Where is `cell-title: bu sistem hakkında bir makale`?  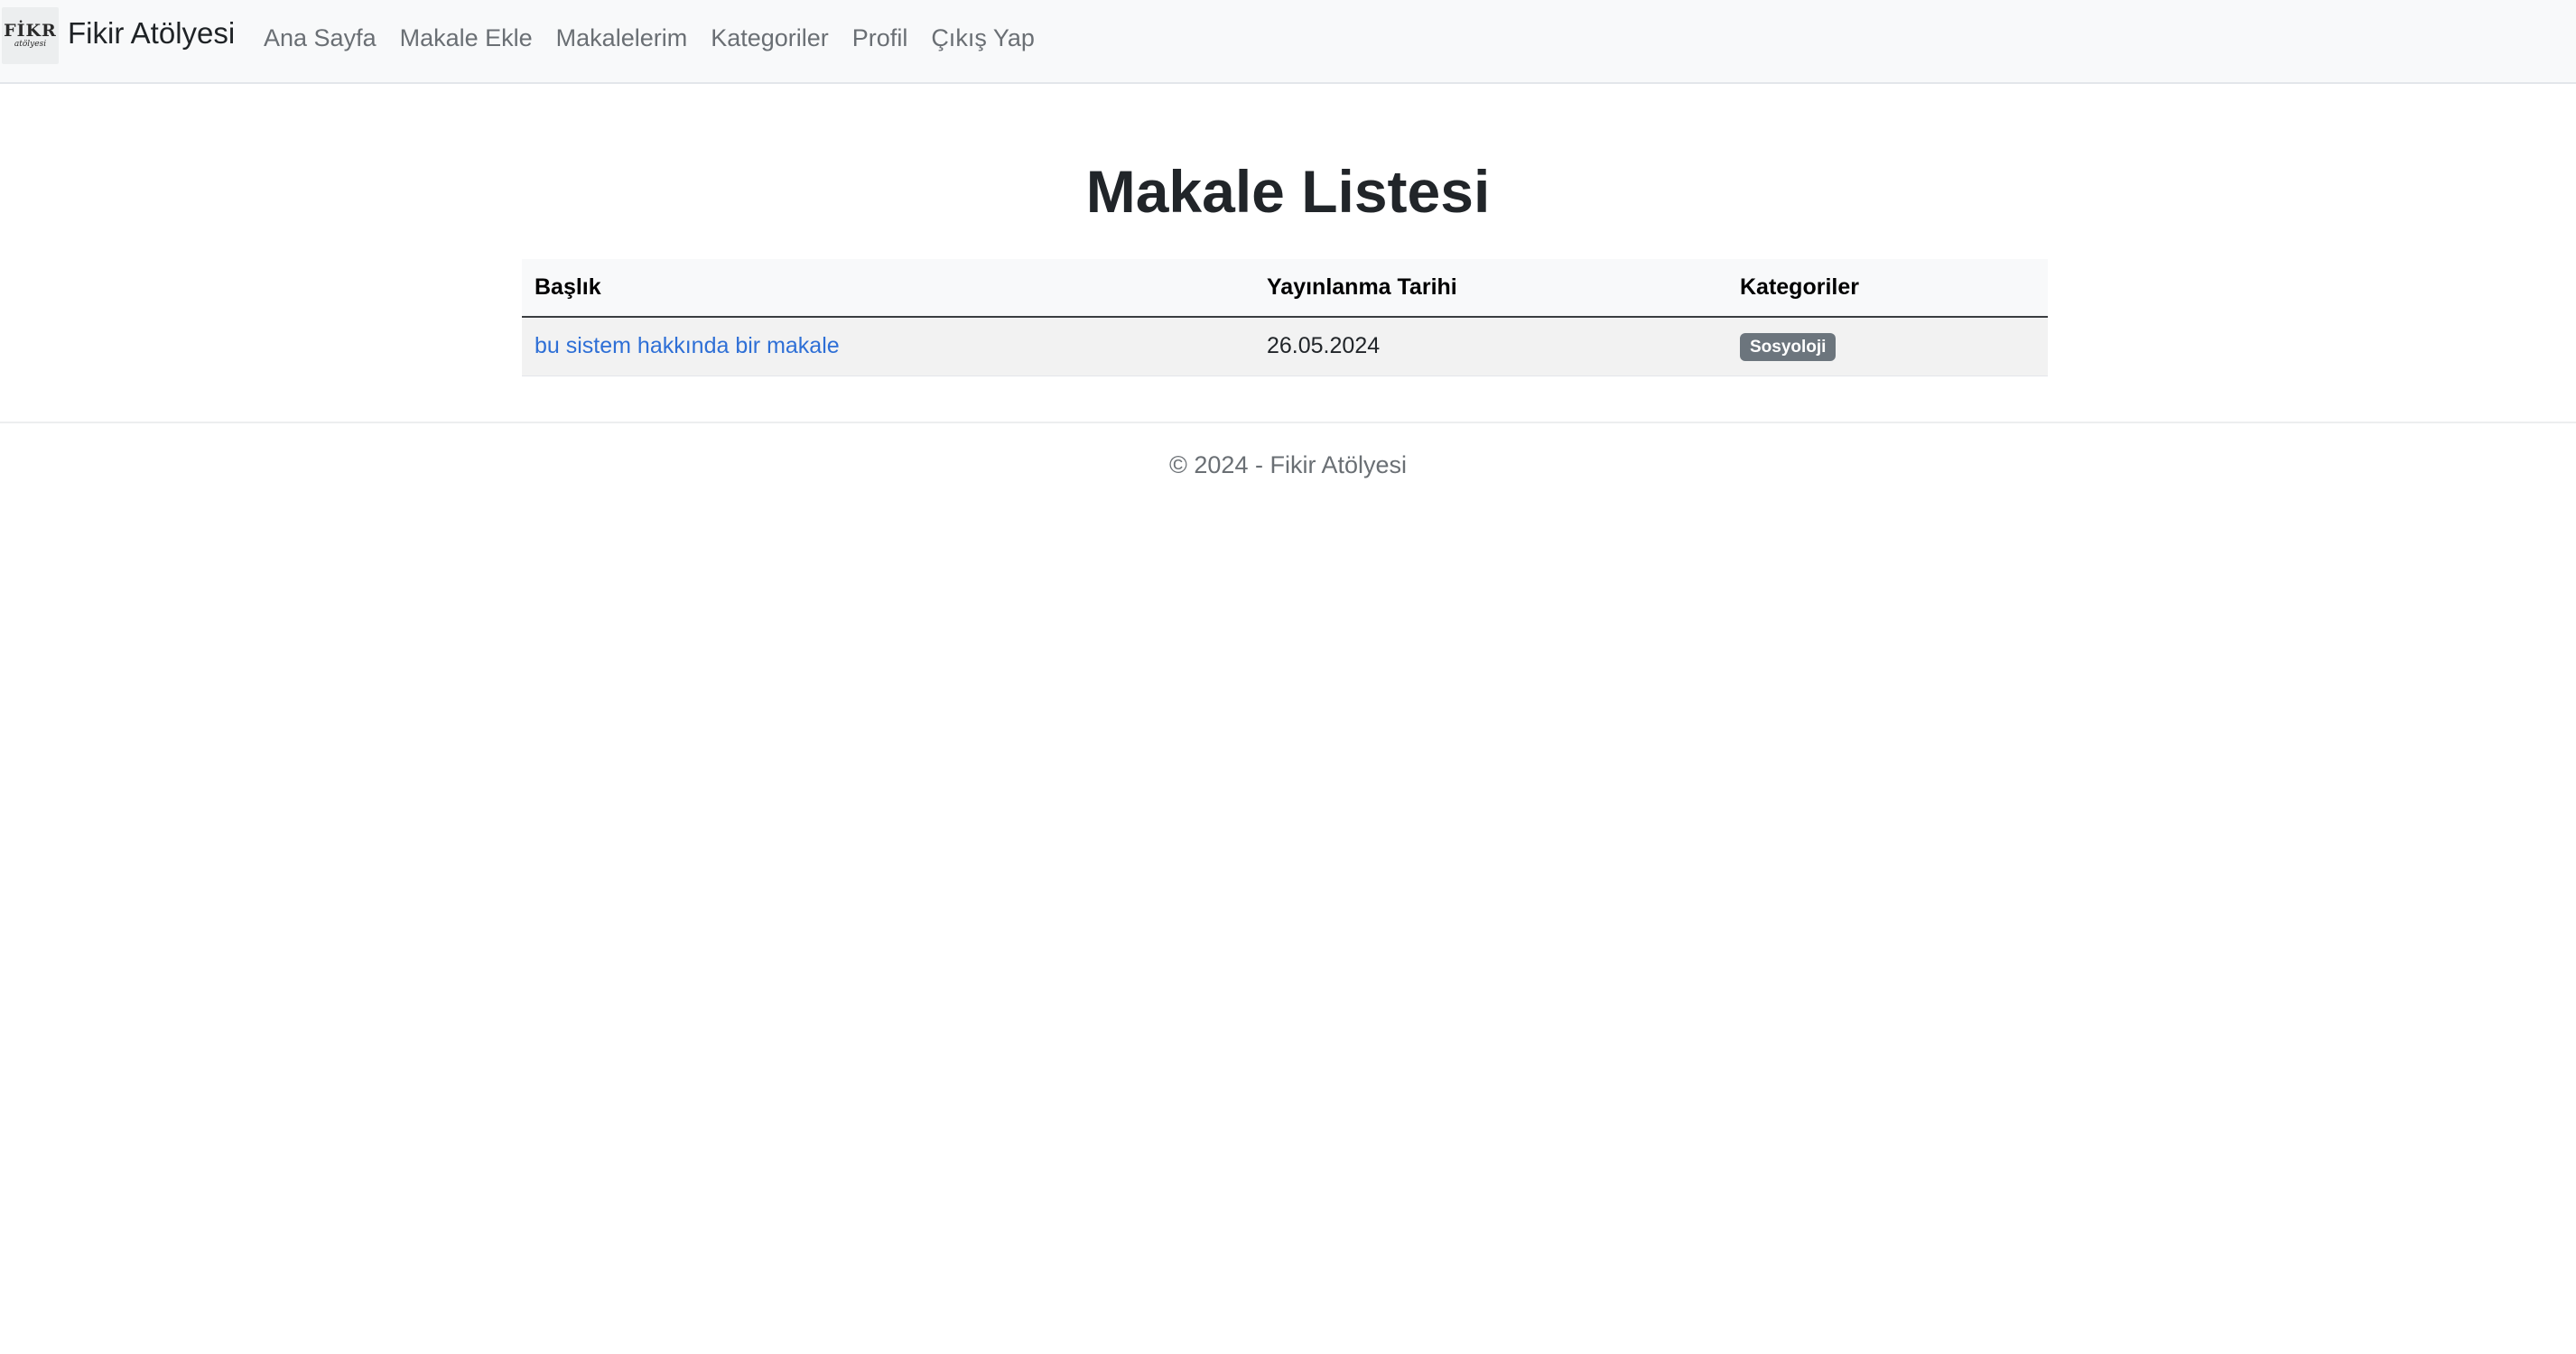
cell-title: bu sistem hakkında bir makale is located at coordinates (888, 346).